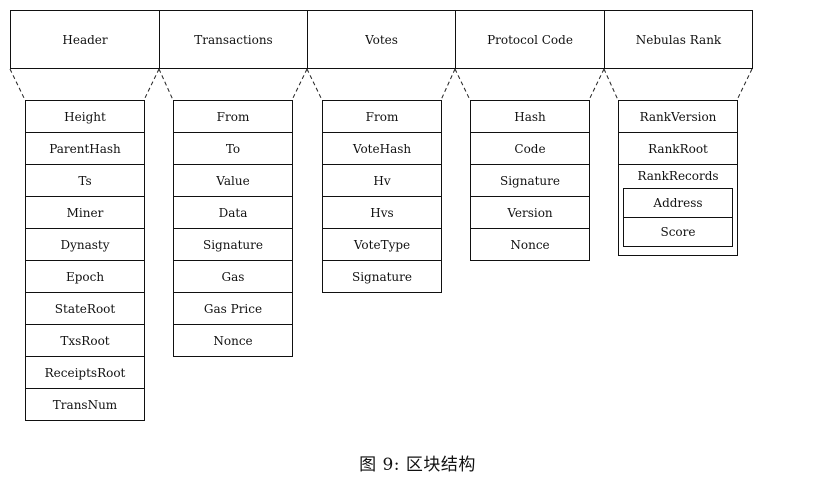 The width and height of the screenshot is (835, 490). I want to click on top-box-label: Transactions, so click(233, 39).